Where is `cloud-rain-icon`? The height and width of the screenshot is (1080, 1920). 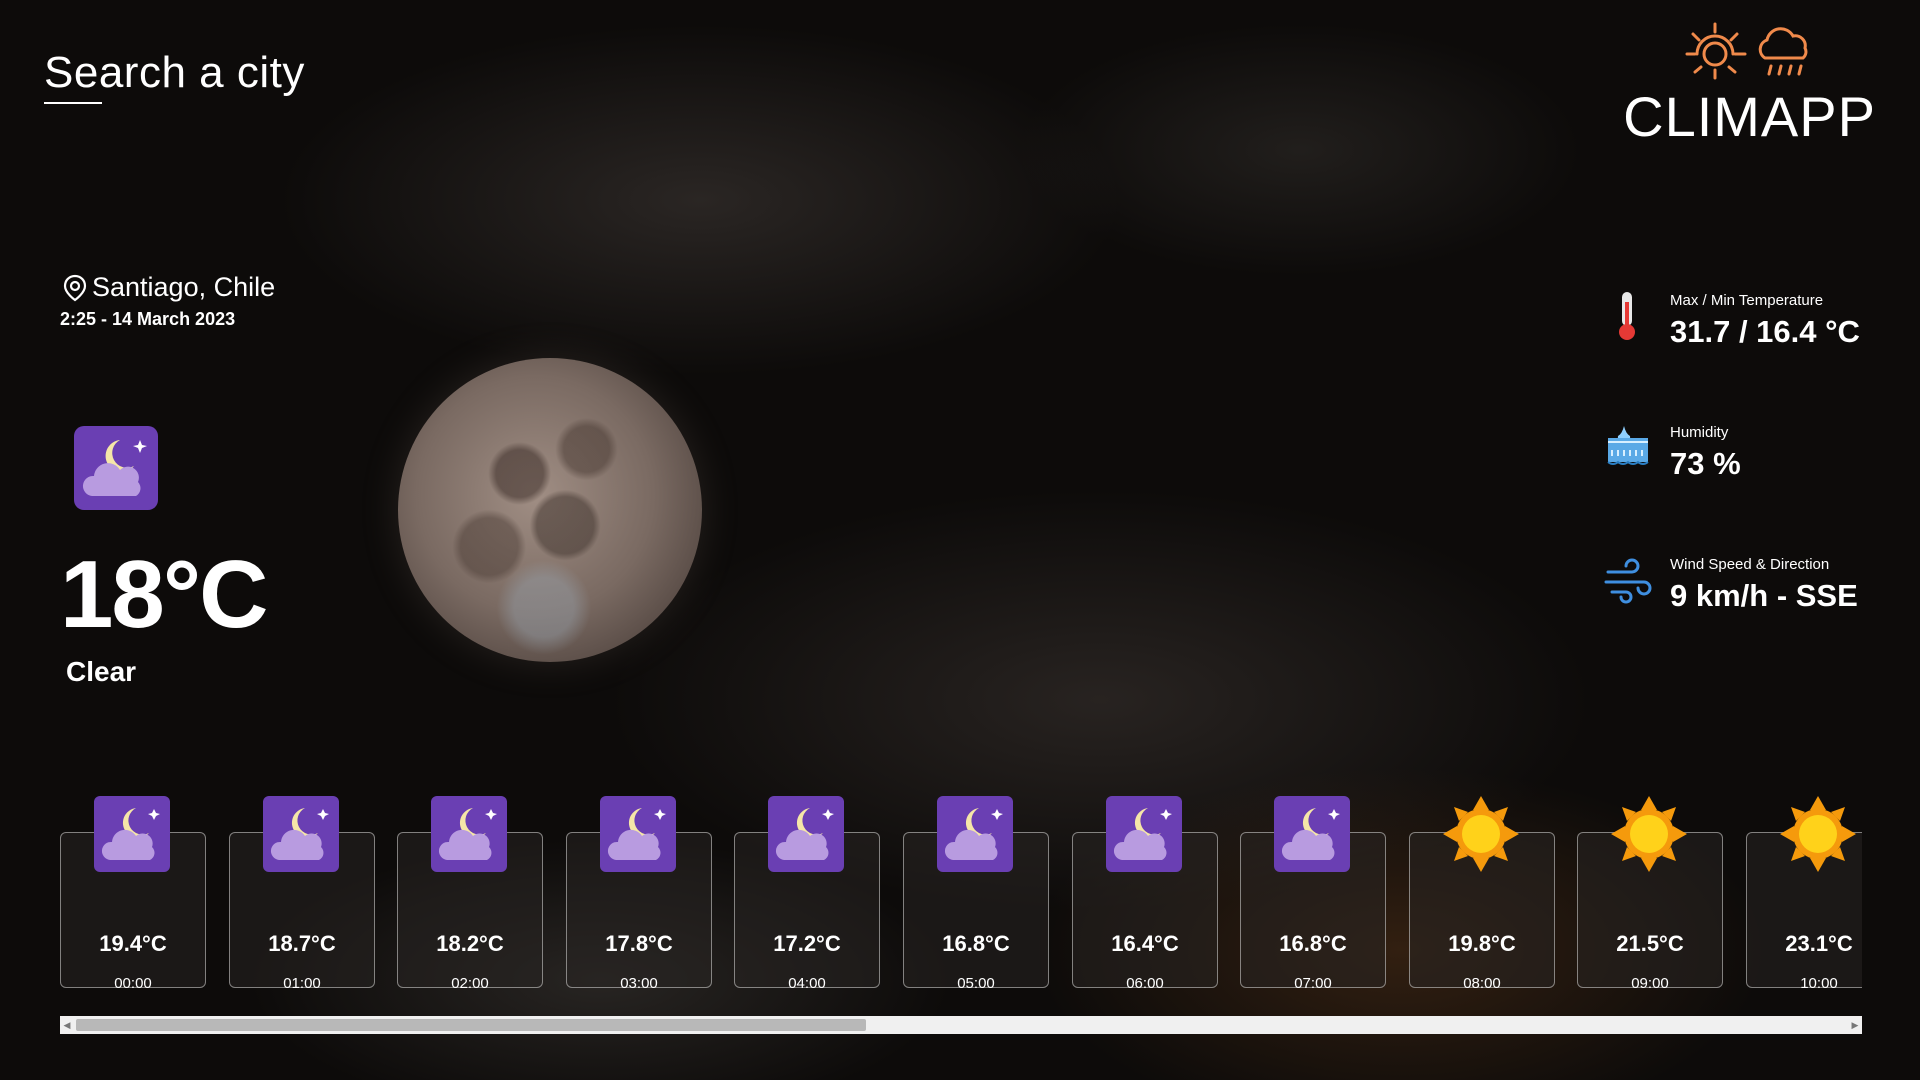
cloud-rain-icon is located at coordinates (1782, 51).